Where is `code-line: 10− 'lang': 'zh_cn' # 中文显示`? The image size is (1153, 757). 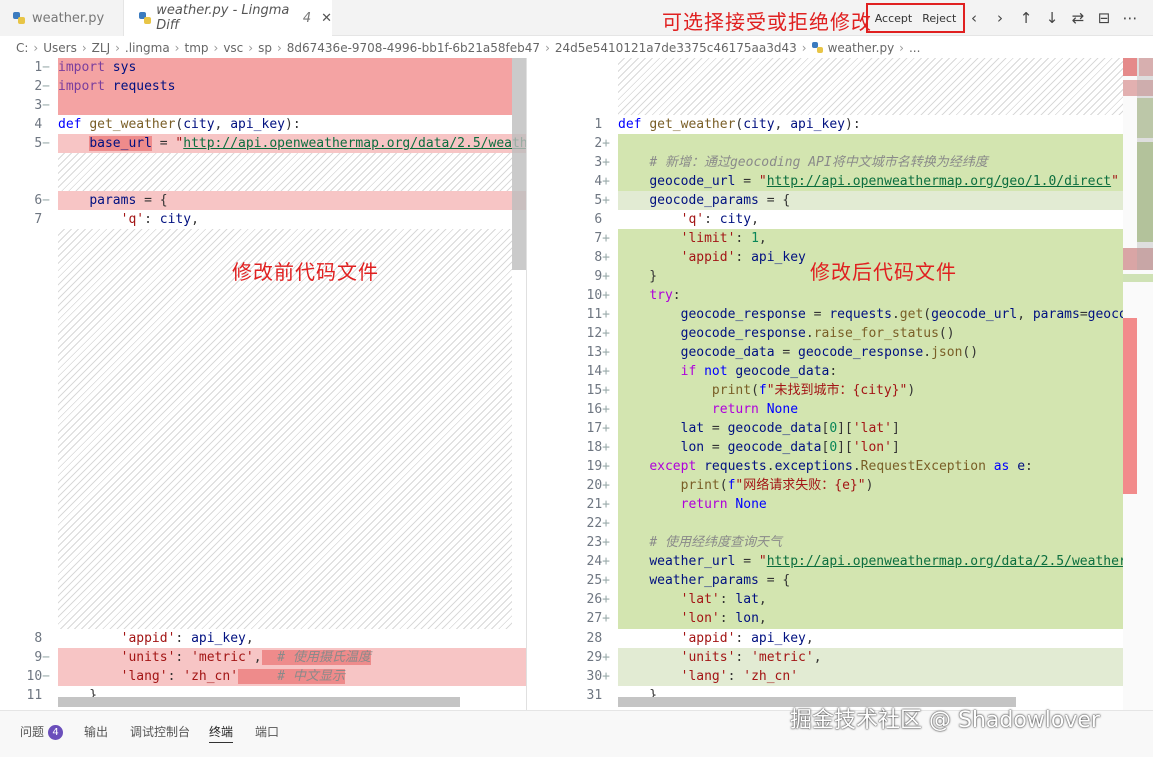
code-line: 10− 'lang': 'zh_cn' # 中文显示 is located at coordinates (185, 676).